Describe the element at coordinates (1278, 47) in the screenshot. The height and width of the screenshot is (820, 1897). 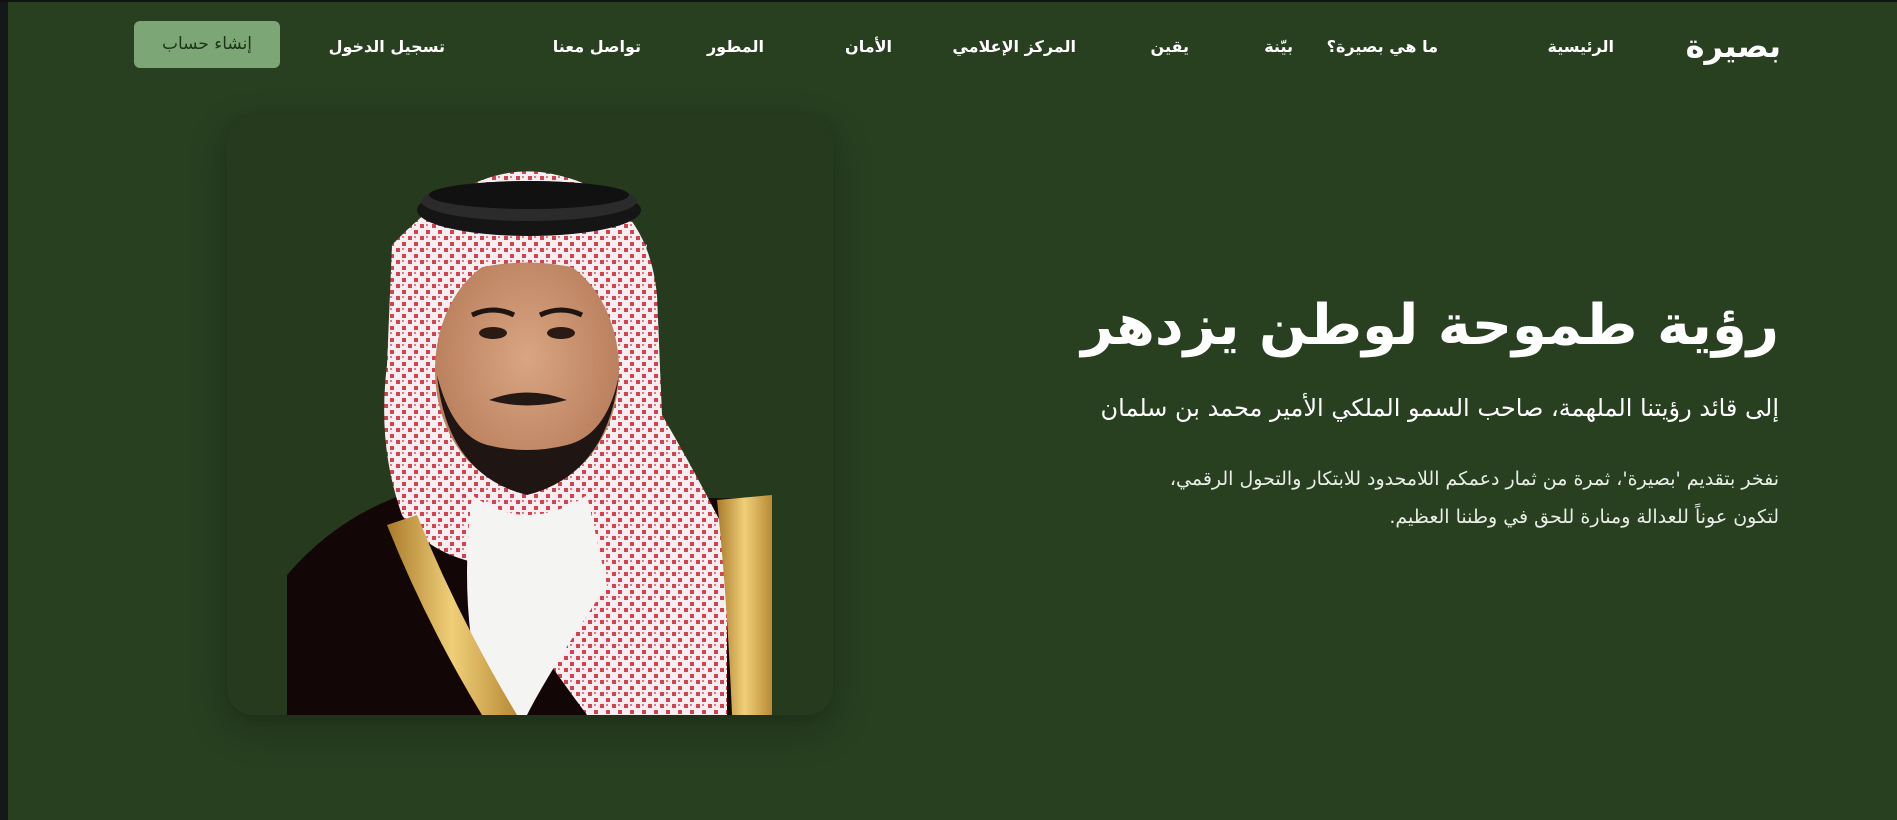
I see `nav-item-bayyina: بيّنة` at that location.